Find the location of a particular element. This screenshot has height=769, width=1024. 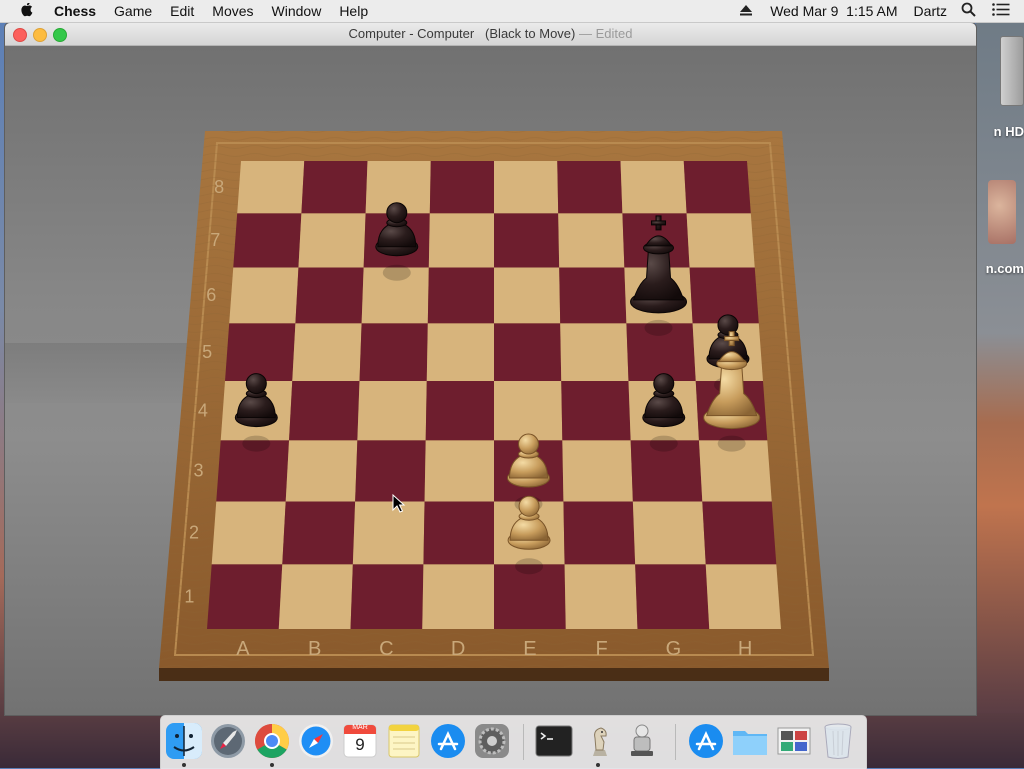

square-g1 is located at coordinates (672, 596).